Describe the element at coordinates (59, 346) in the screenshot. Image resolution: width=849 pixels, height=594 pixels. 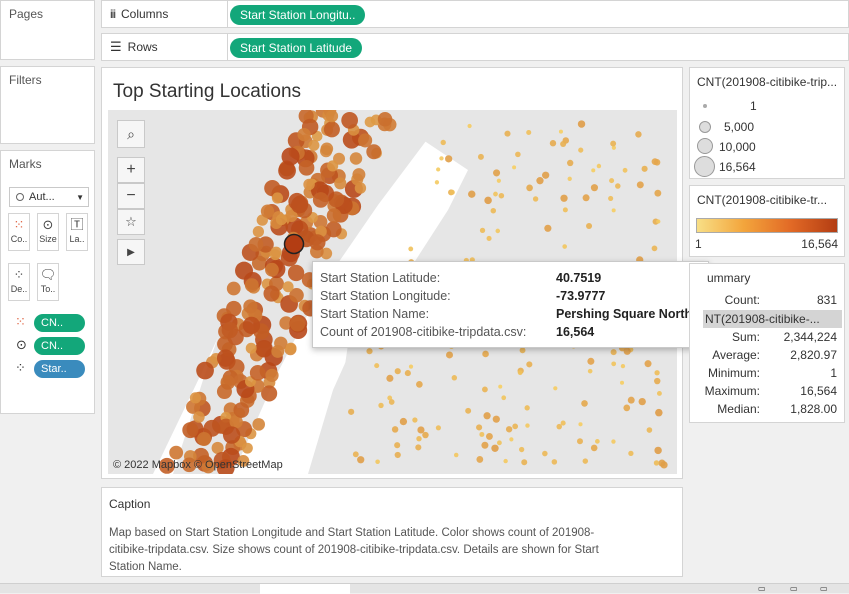
I see `size-field-pill: CN..` at that location.